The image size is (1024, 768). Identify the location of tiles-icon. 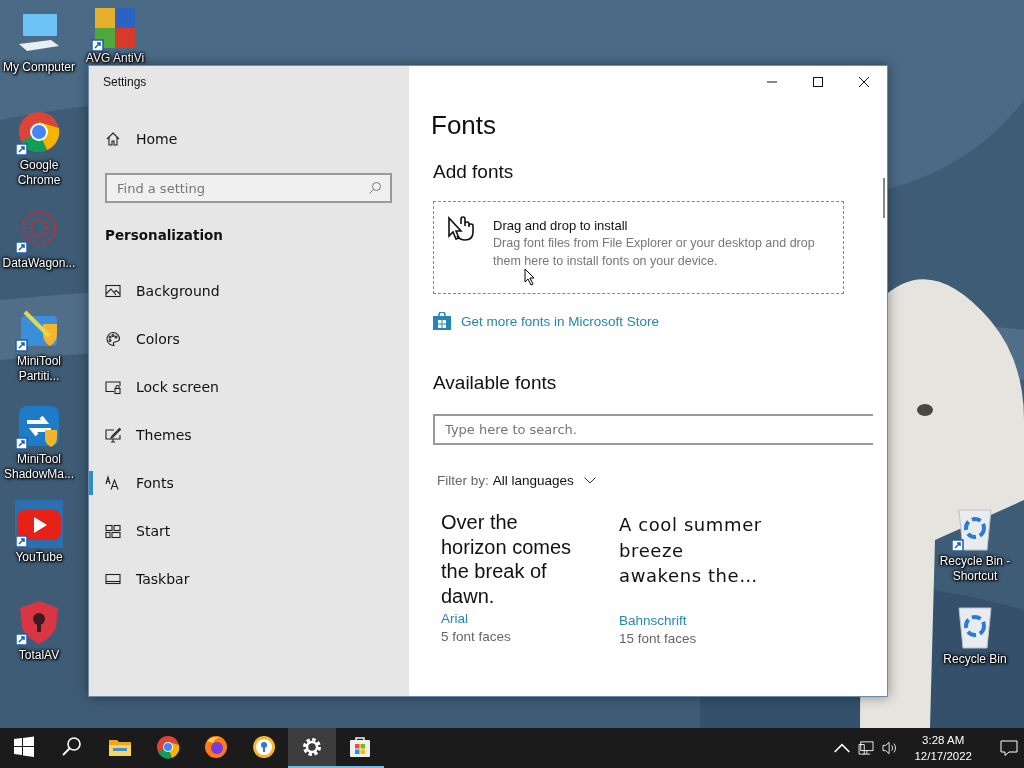
(113, 531).